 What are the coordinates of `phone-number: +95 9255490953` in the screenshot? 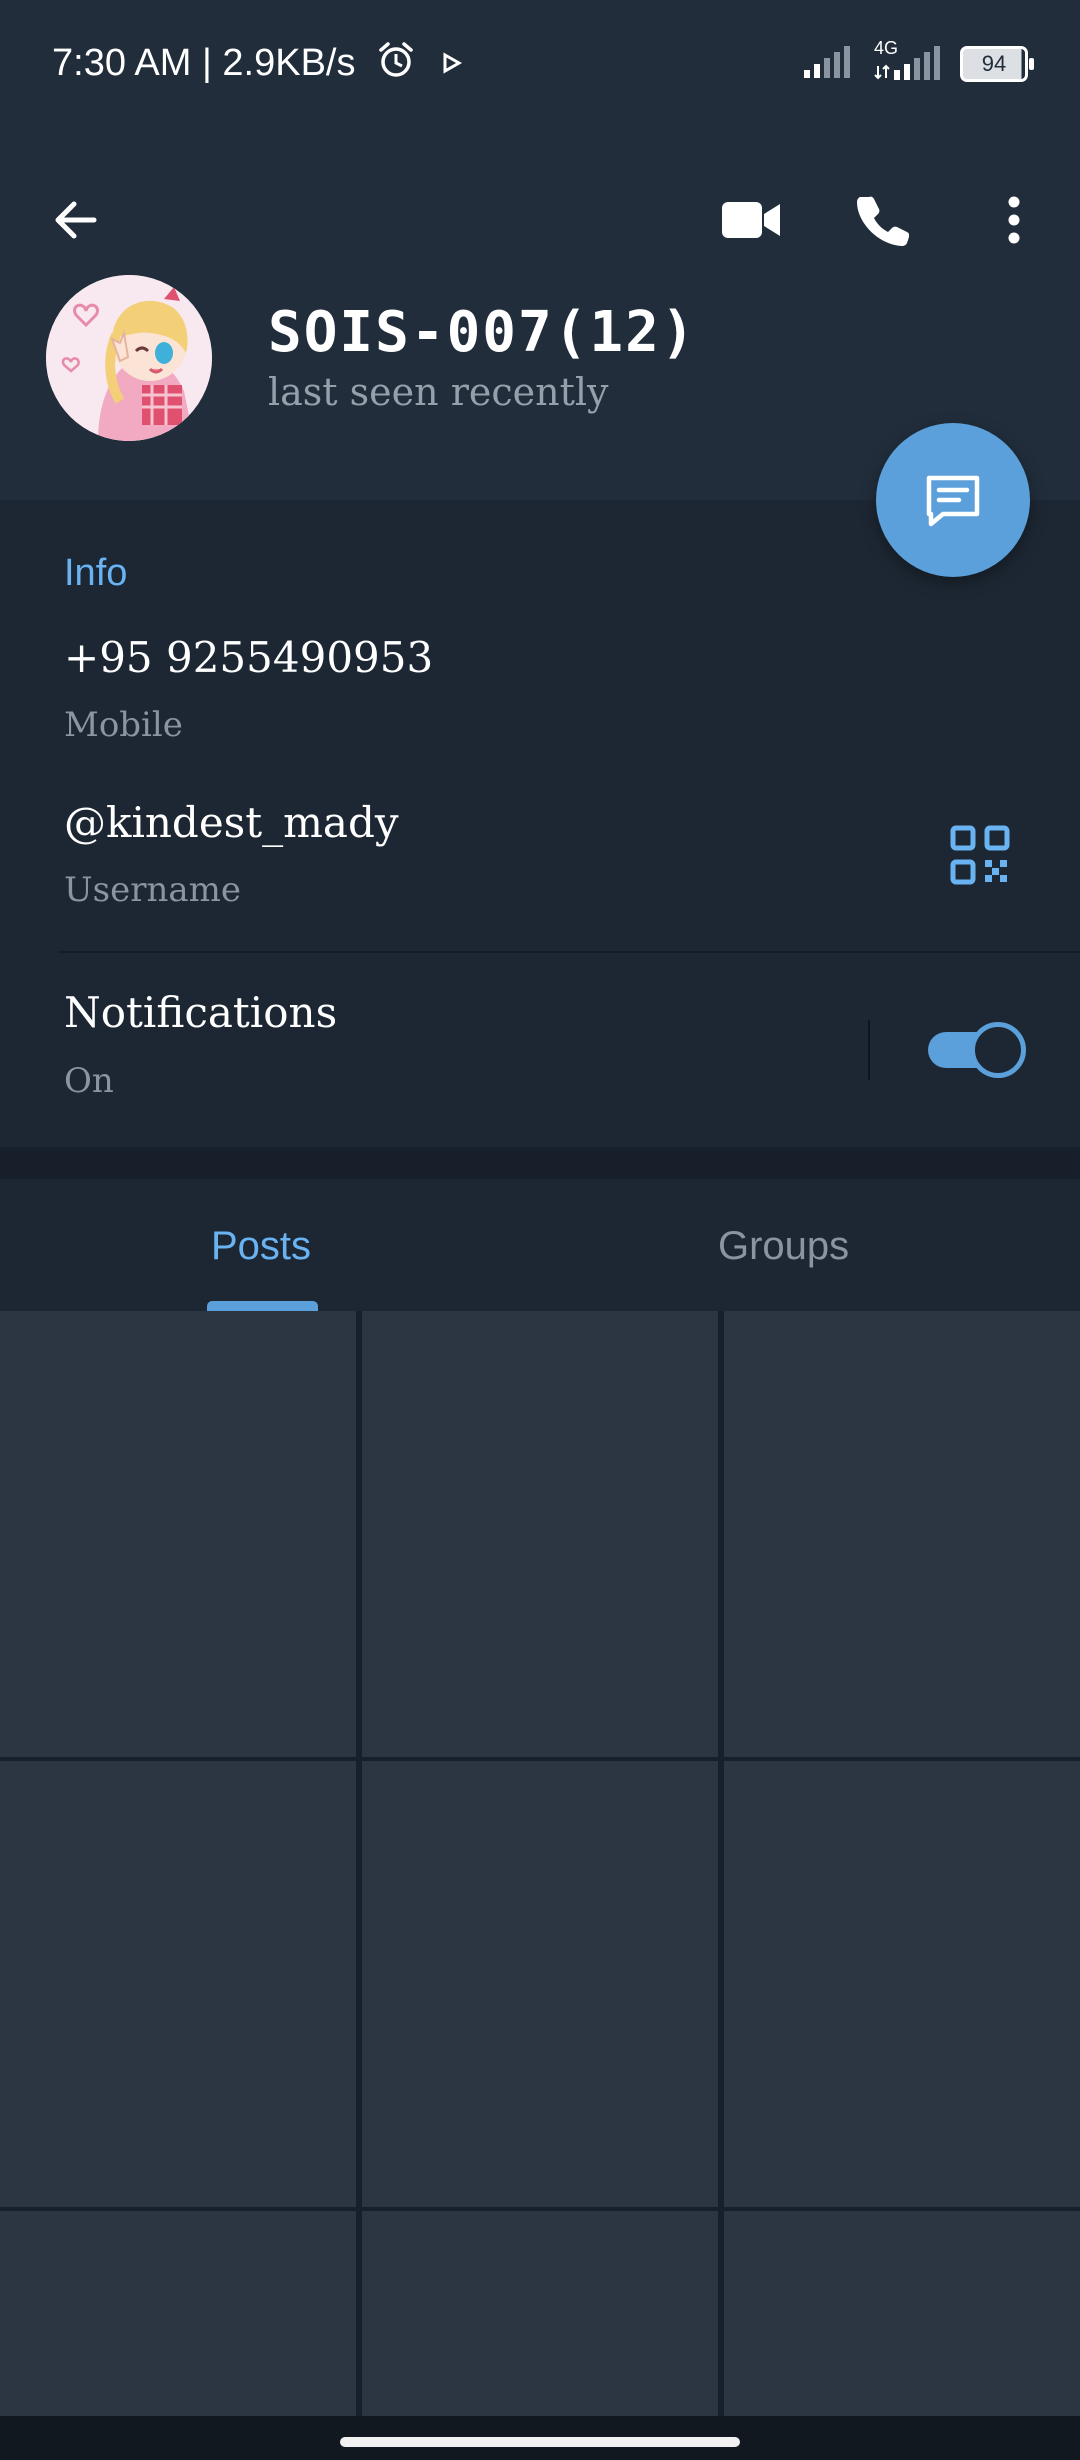 It's located at (249, 657).